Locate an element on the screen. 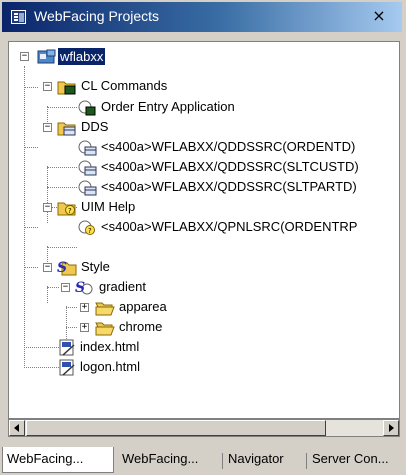 This screenshot has width=406, height=475. tree-item-chrome: + chrome is located at coordinates (204, 327).